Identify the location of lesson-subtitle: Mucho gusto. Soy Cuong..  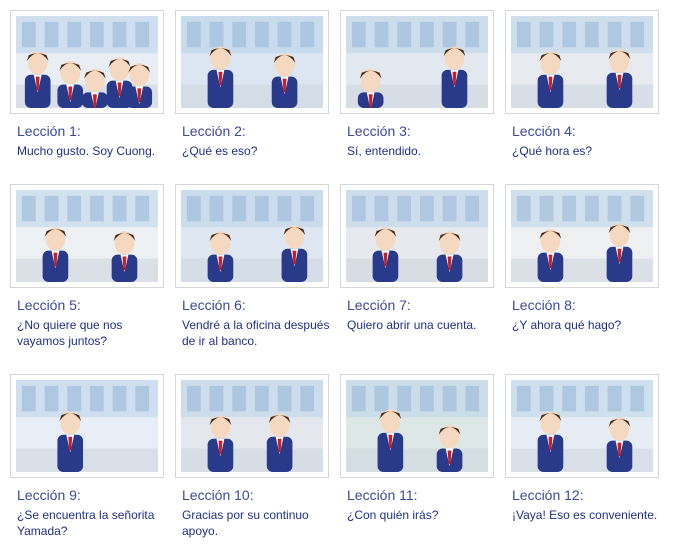
(92, 151).